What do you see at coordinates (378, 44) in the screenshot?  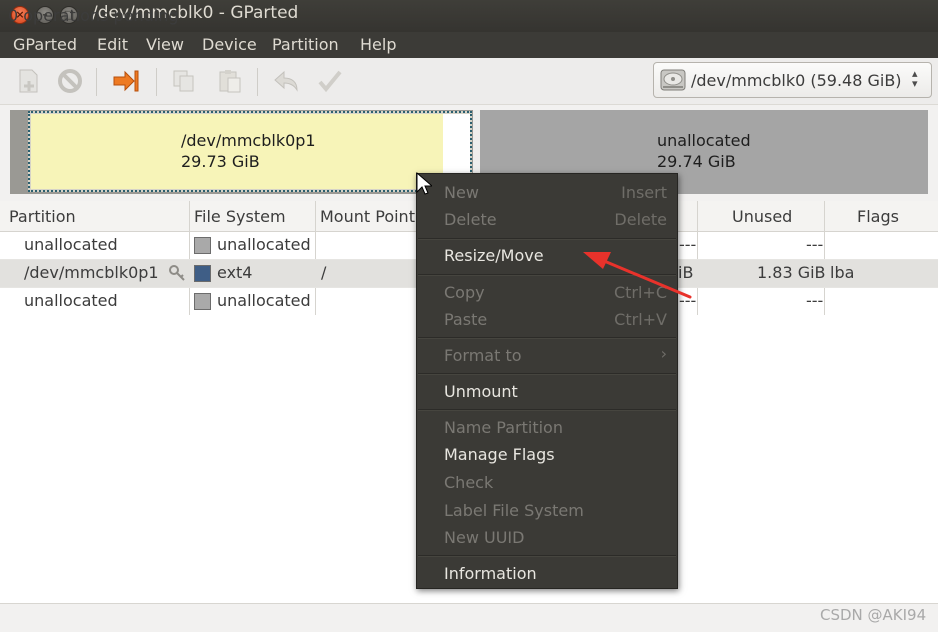 I see `menu-help: Help` at bounding box center [378, 44].